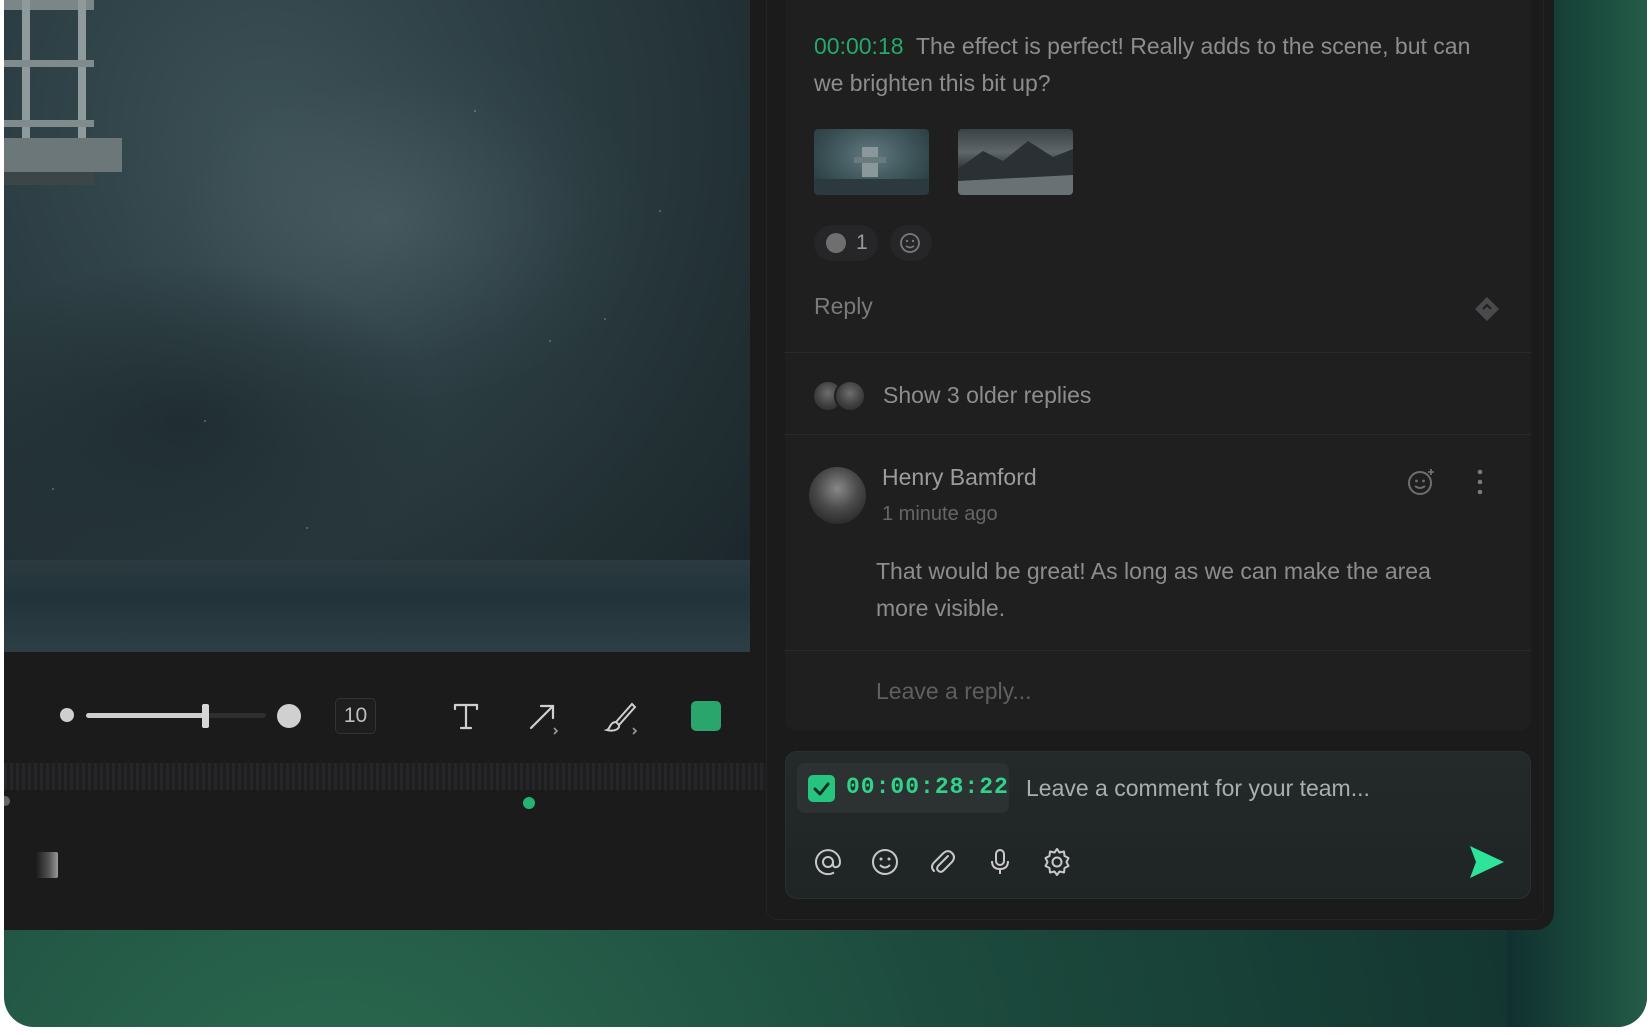  I want to click on reaction-pill: 1, so click(846, 243).